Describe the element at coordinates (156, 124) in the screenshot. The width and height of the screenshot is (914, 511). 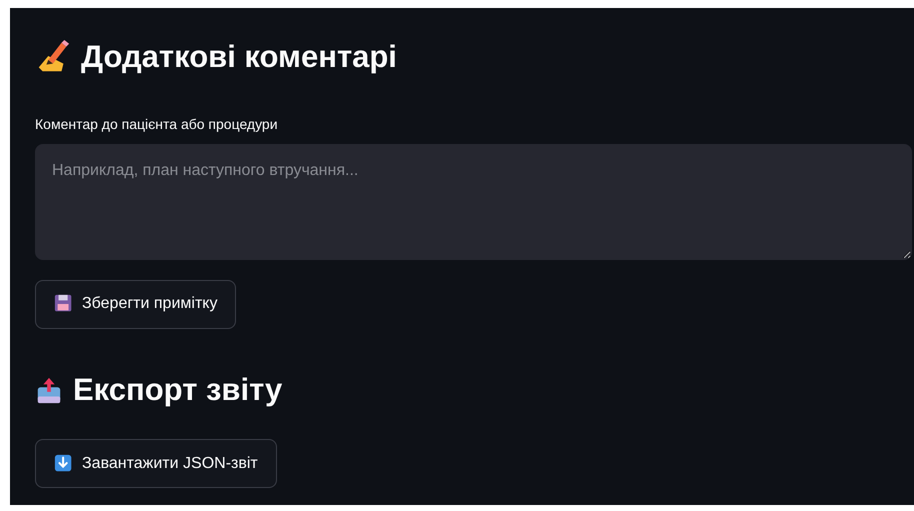
I see `field-label: Коментар до пацієнта або процедури` at that location.